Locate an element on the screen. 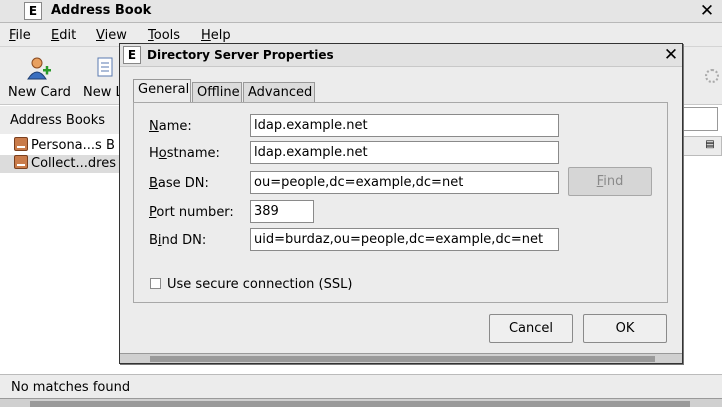  base-dn-field: ou=people,dc=example,dc=net is located at coordinates (404, 182).